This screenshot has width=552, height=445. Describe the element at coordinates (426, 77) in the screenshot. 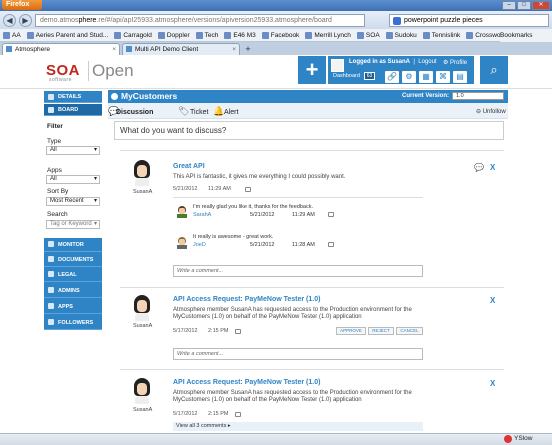

I see `grid-icon: ▦` at that location.